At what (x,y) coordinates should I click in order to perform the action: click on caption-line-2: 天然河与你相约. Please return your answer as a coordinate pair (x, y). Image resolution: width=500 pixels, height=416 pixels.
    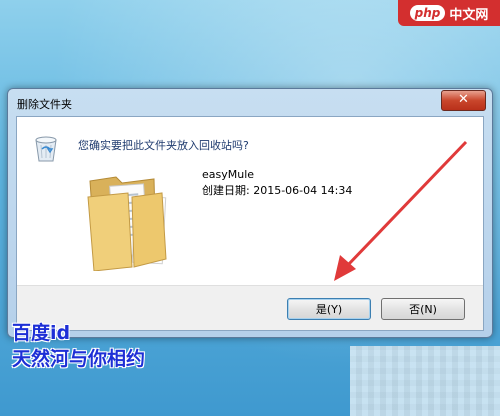
    Looking at the image, I should click on (79, 359).